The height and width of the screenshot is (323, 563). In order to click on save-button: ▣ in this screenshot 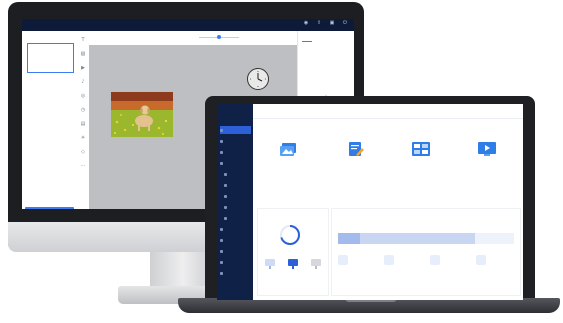, I will do `click(332, 25)`.